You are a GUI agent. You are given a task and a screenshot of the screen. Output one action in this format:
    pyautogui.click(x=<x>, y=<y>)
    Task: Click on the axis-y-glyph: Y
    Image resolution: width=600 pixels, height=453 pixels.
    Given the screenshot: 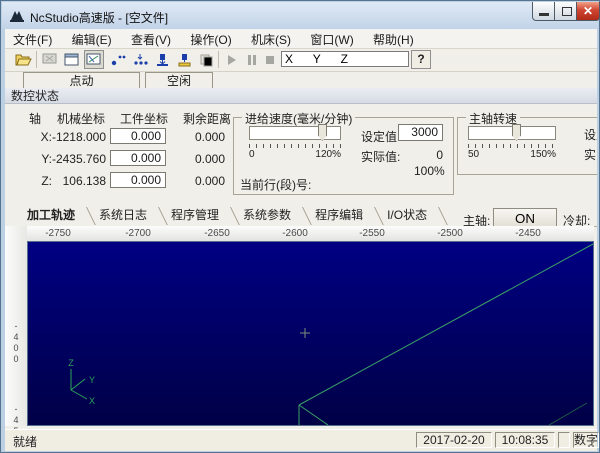 What is the action you would take?
    pyautogui.click(x=92, y=380)
    